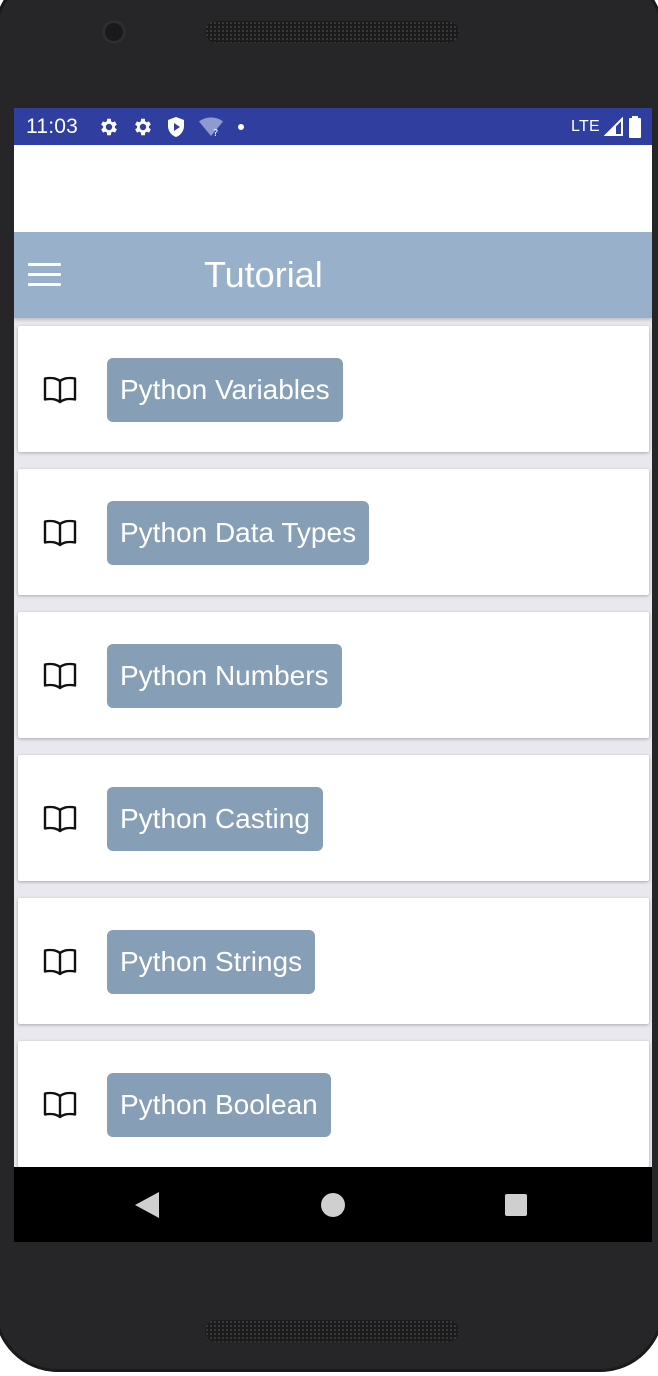  What do you see at coordinates (215, 819) in the screenshot?
I see `topic-button: Python Casting` at bounding box center [215, 819].